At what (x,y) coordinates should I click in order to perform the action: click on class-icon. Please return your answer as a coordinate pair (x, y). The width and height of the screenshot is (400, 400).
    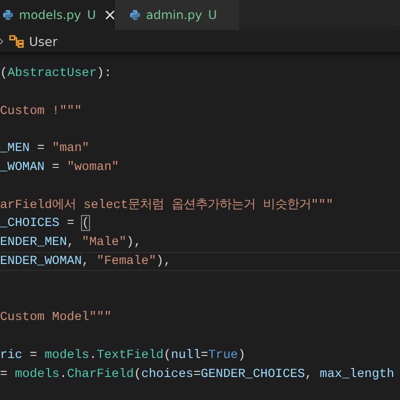
    Looking at the image, I should click on (16, 41).